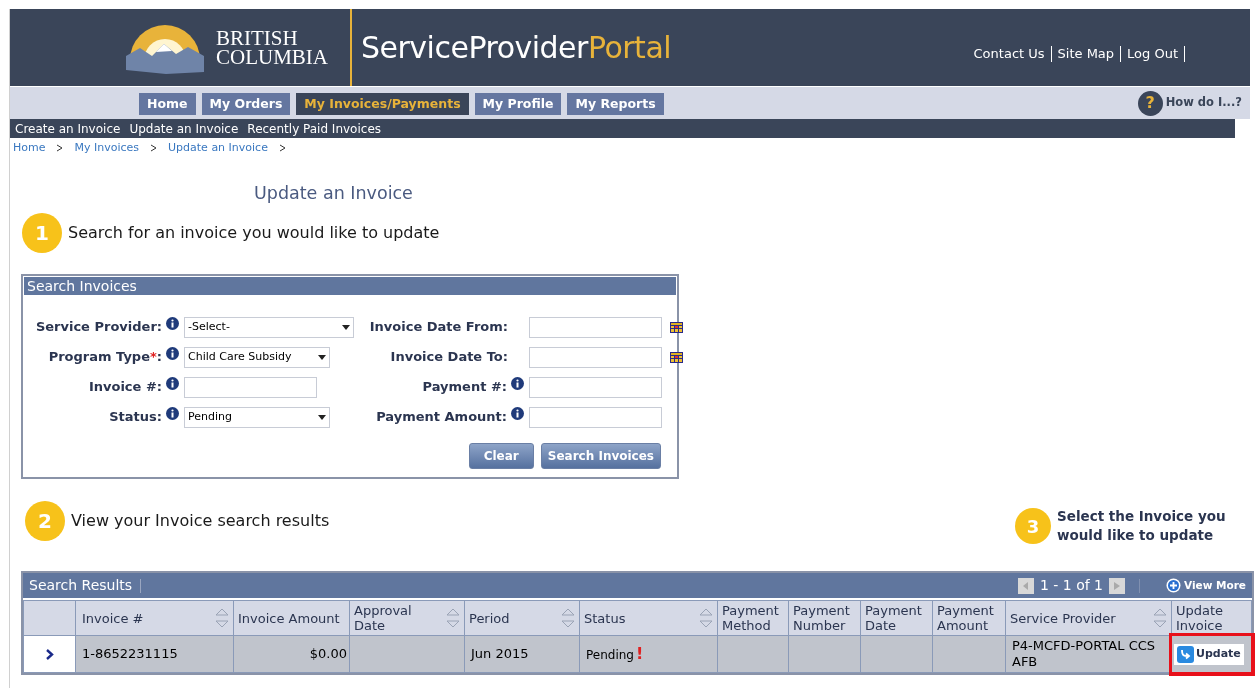 The width and height of the screenshot is (1260, 688). Describe the element at coordinates (125, 387) in the screenshot. I see `field-label: Invoice #:` at that location.